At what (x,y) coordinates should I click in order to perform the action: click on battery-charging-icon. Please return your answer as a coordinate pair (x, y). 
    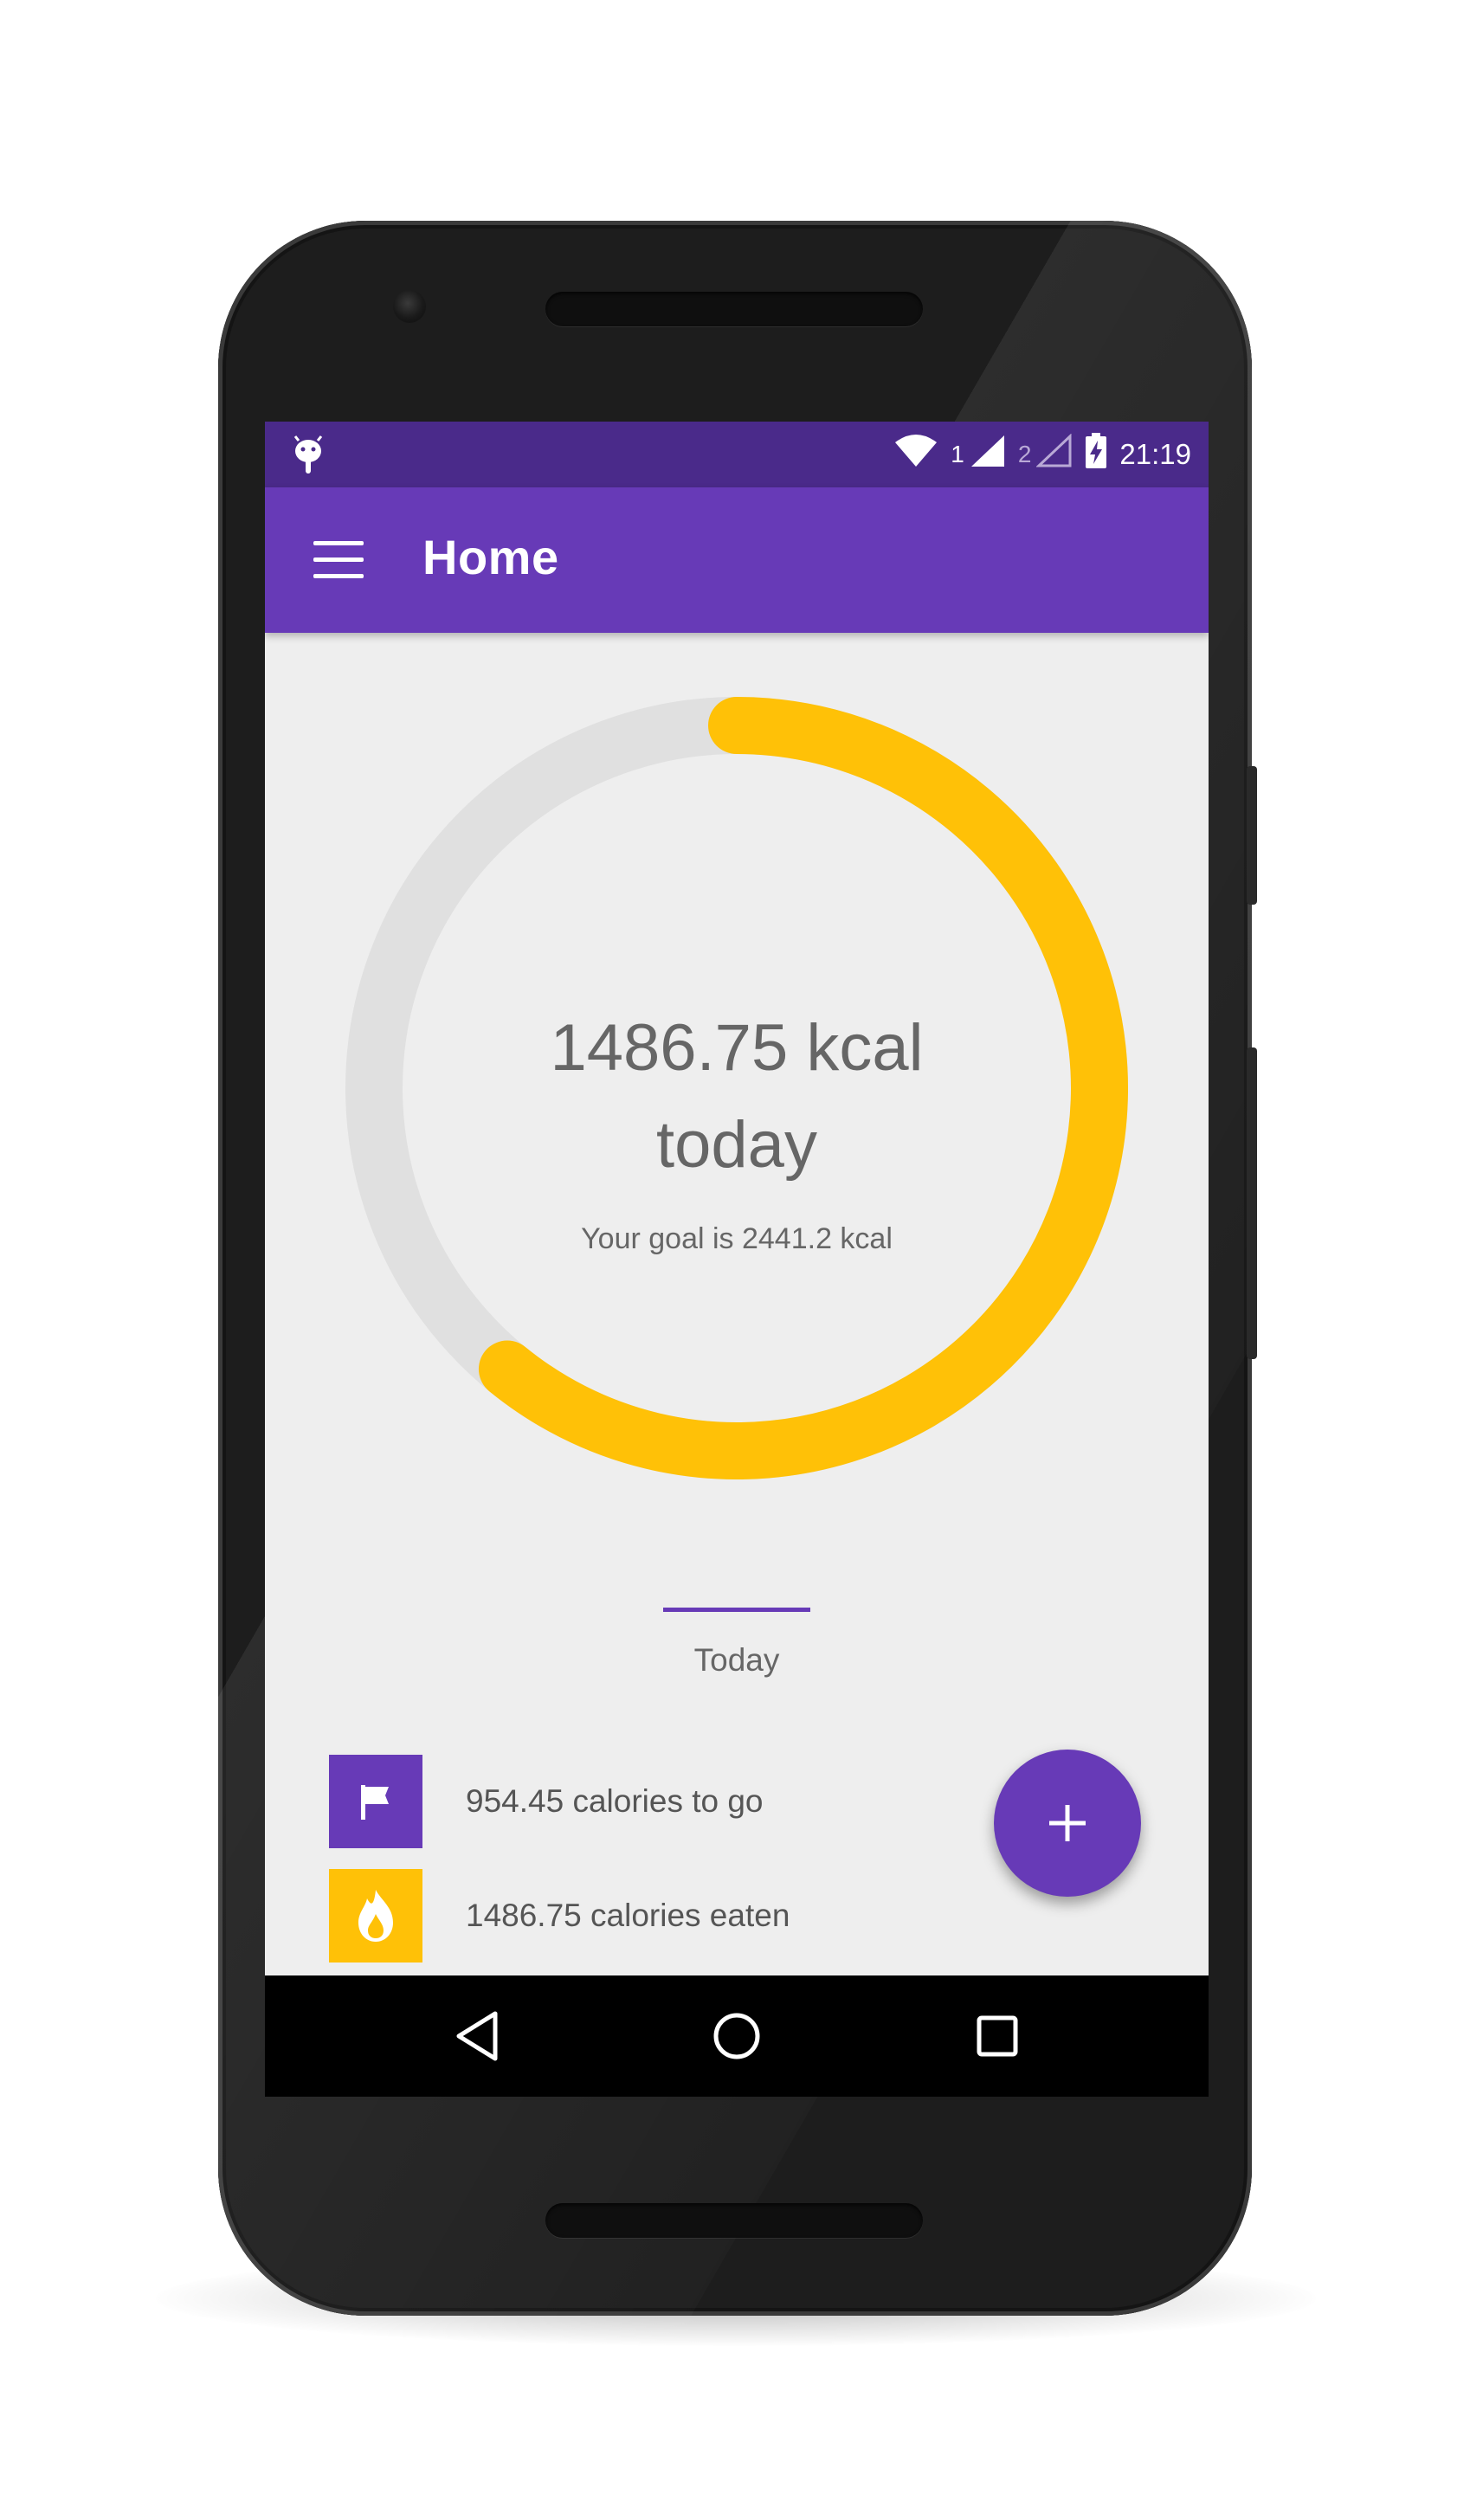
    Looking at the image, I should click on (1096, 454).